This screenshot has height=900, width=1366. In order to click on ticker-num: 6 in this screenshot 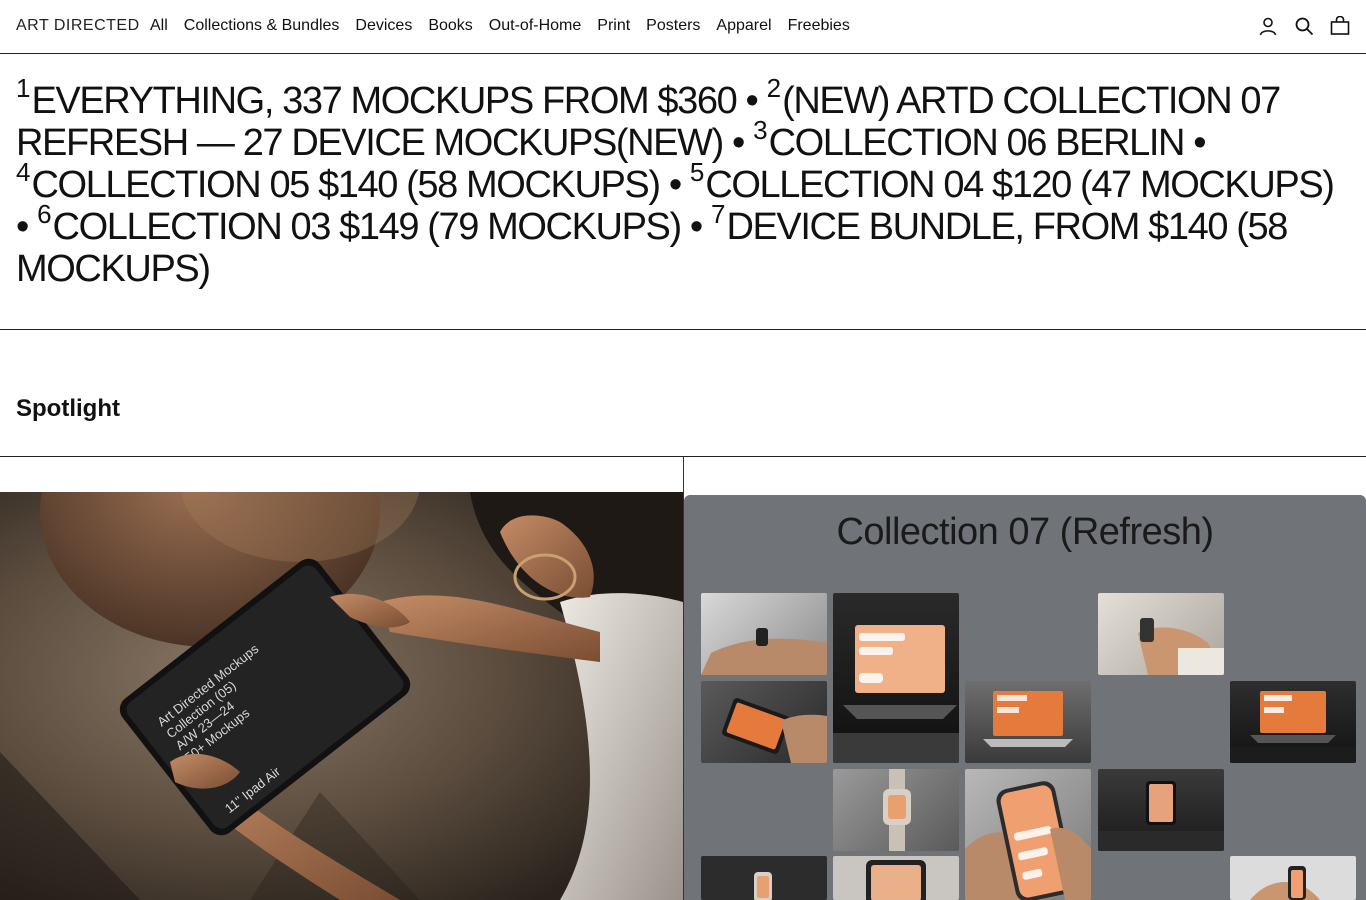, I will do `click(44, 214)`.